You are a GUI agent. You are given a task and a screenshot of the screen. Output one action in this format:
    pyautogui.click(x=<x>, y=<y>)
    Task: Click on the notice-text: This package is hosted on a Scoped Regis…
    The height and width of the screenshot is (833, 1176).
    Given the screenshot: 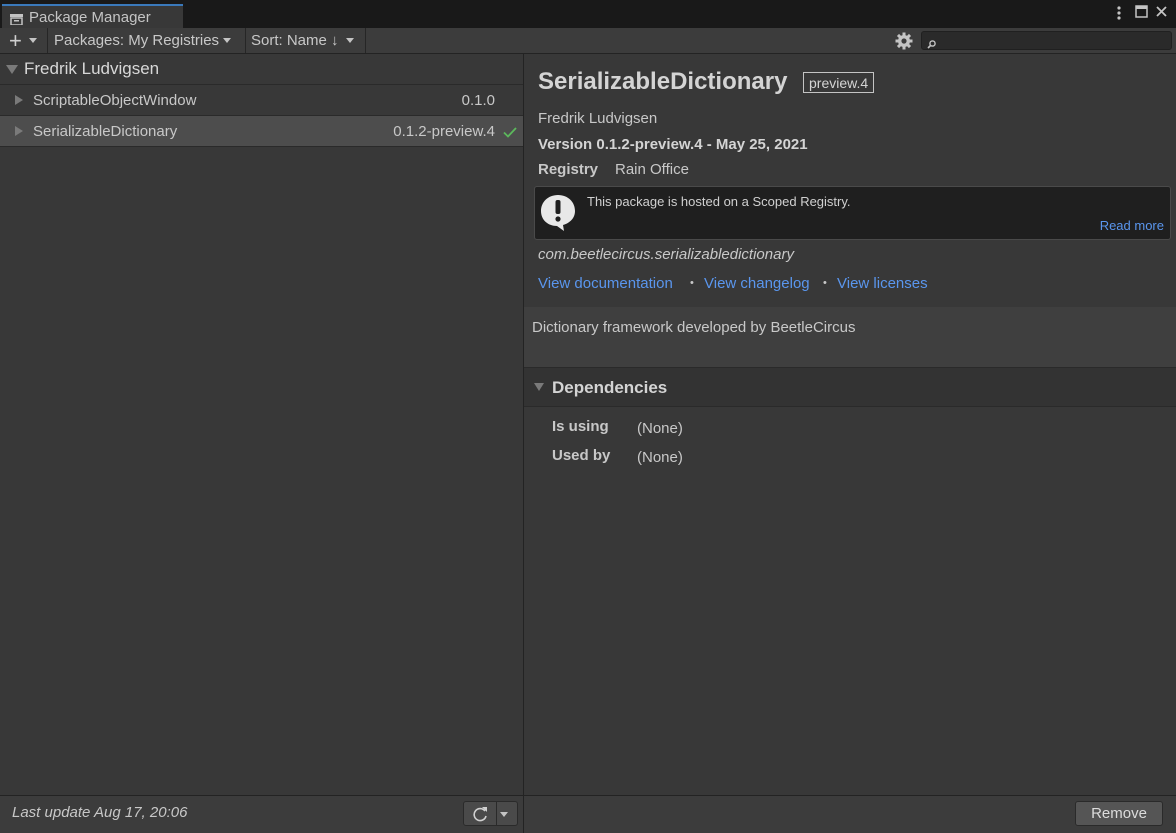 What is the action you would take?
    pyautogui.click(x=719, y=201)
    